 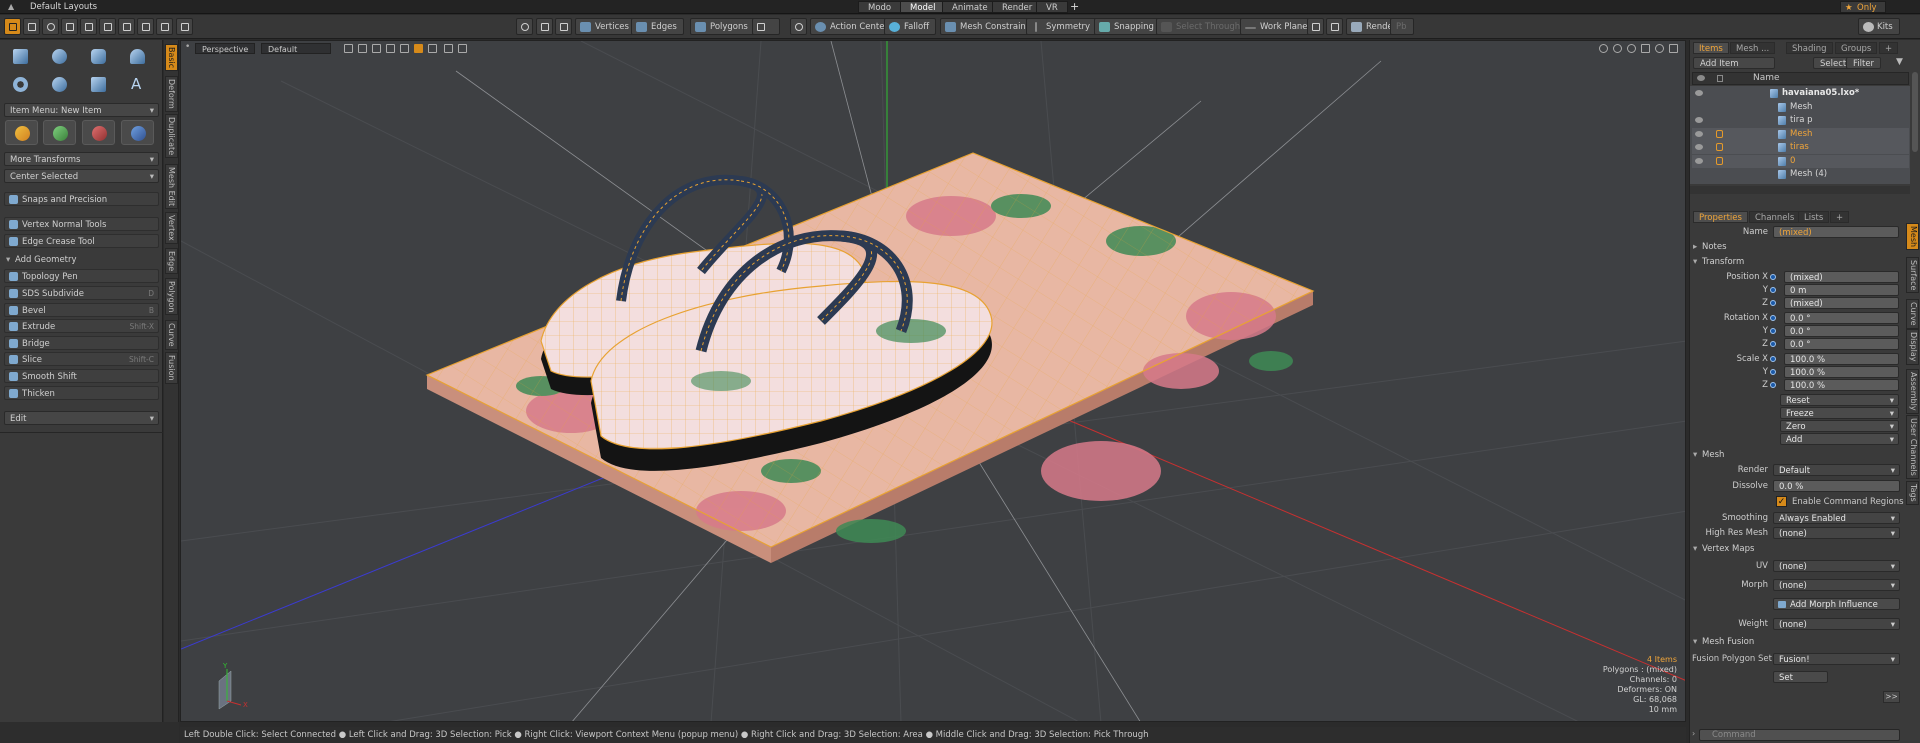 What do you see at coordinates (1912, 447) in the screenshot?
I see `rvtab-user-channels: User Channels` at bounding box center [1912, 447].